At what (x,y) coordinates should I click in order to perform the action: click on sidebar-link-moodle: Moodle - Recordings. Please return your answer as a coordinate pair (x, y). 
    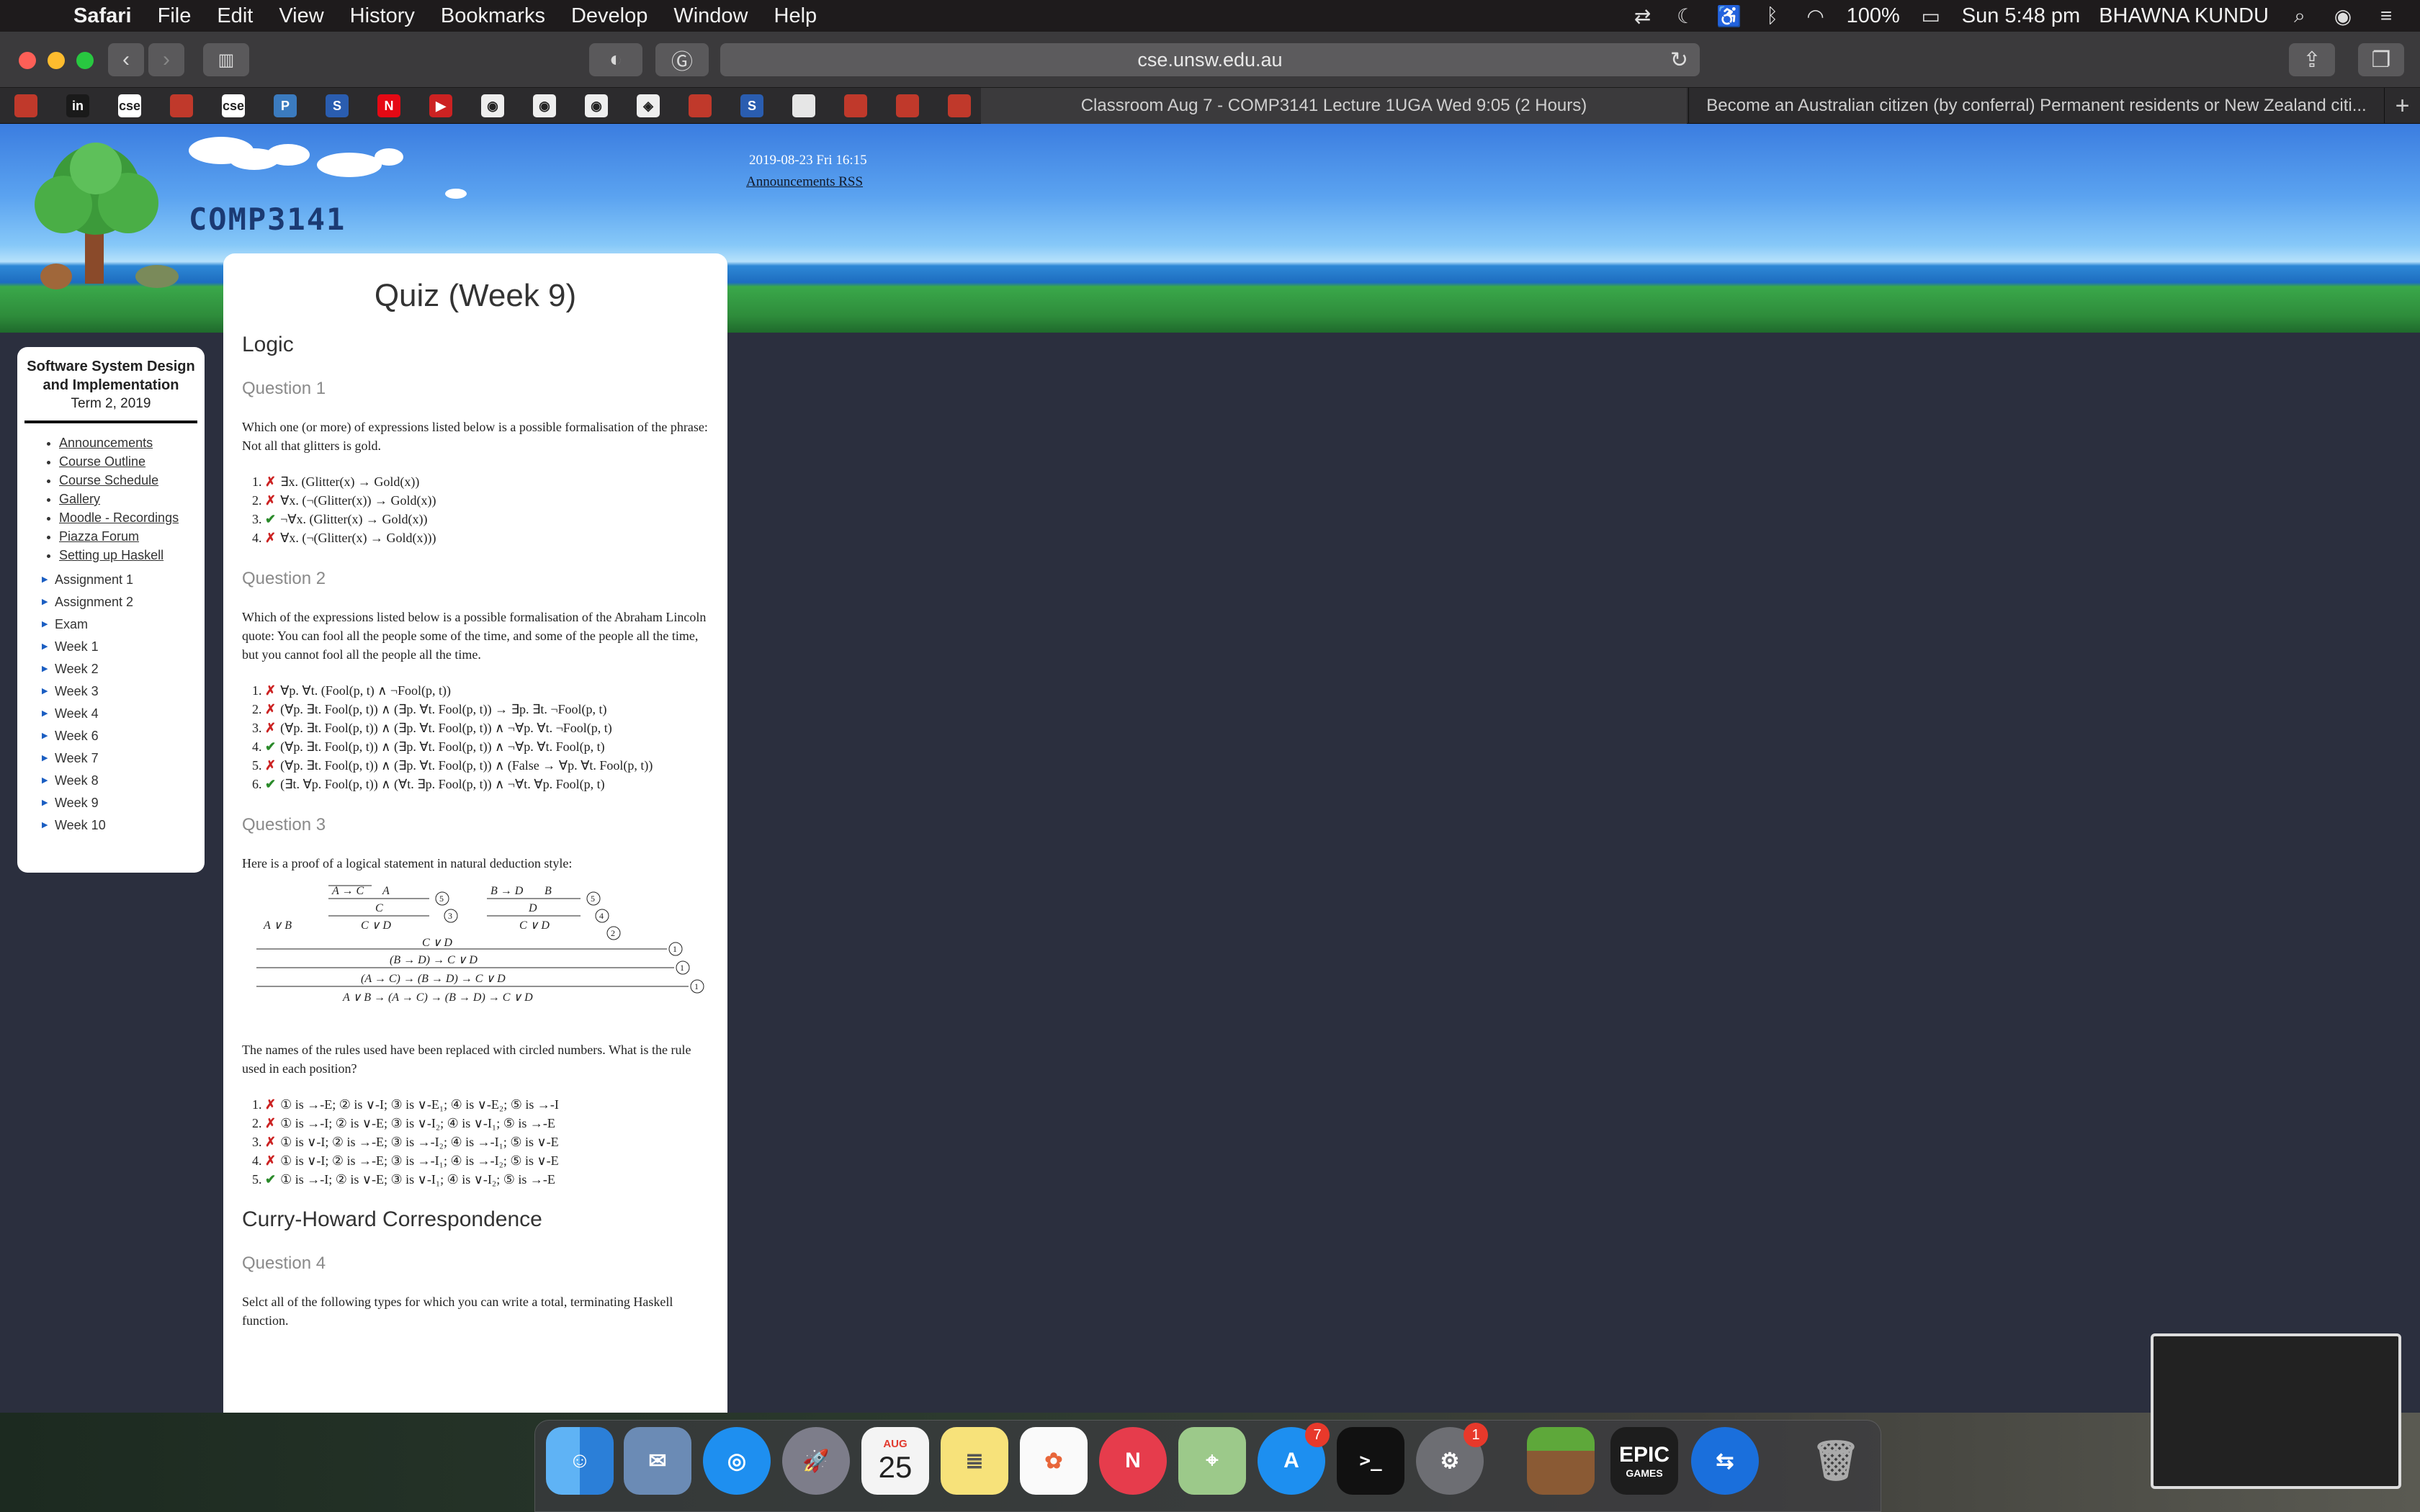
    Looking at the image, I should click on (128, 517).